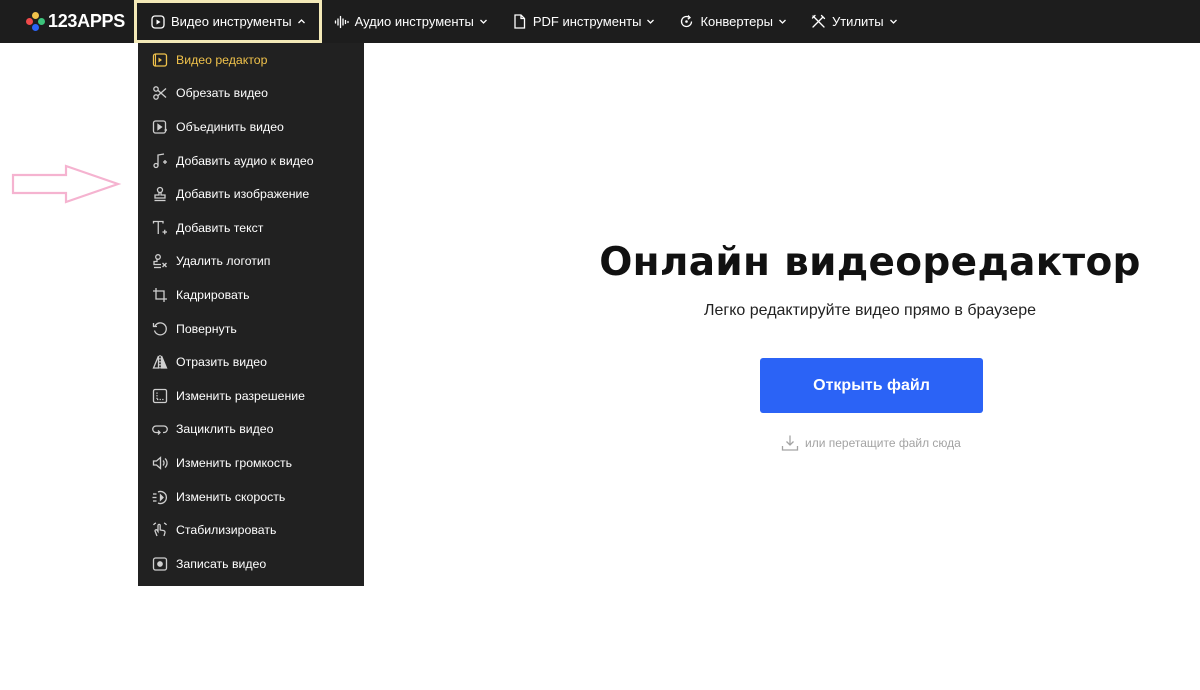 The width and height of the screenshot is (1200, 690). Describe the element at coordinates (222, 93) in the screenshot. I see `dropdown-item-label: Обрезать видео` at that location.